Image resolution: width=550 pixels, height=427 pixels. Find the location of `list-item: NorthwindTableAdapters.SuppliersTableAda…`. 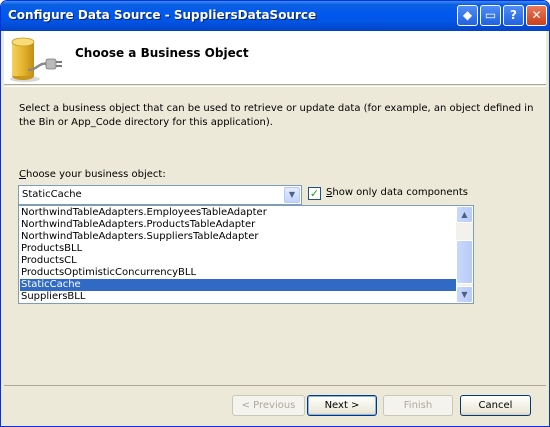

list-item: NorthwindTableAdapters.SuppliersTableAda… is located at coordinates (238, 237).